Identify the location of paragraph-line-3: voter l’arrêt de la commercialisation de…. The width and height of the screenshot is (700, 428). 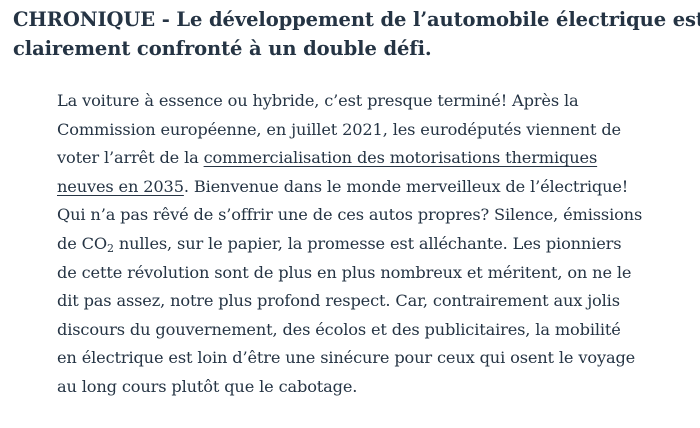
(377, 158).